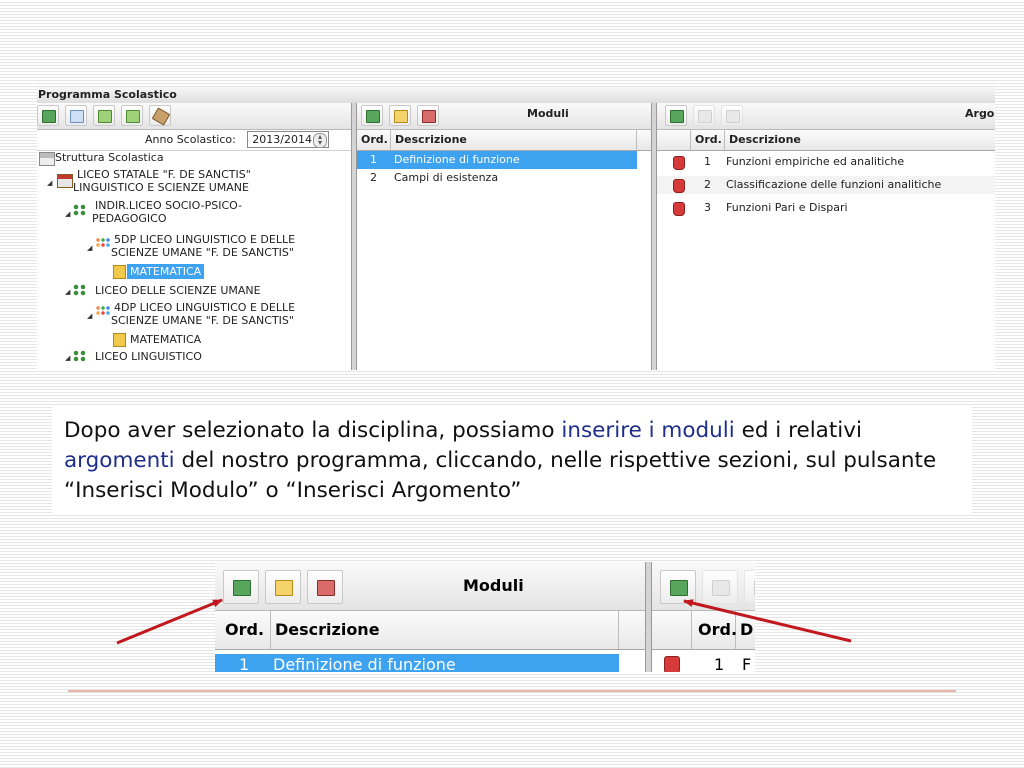 This screenshot has width=1024, height=768. I want to click on arrow-to-insert-module, so click(169, 621).